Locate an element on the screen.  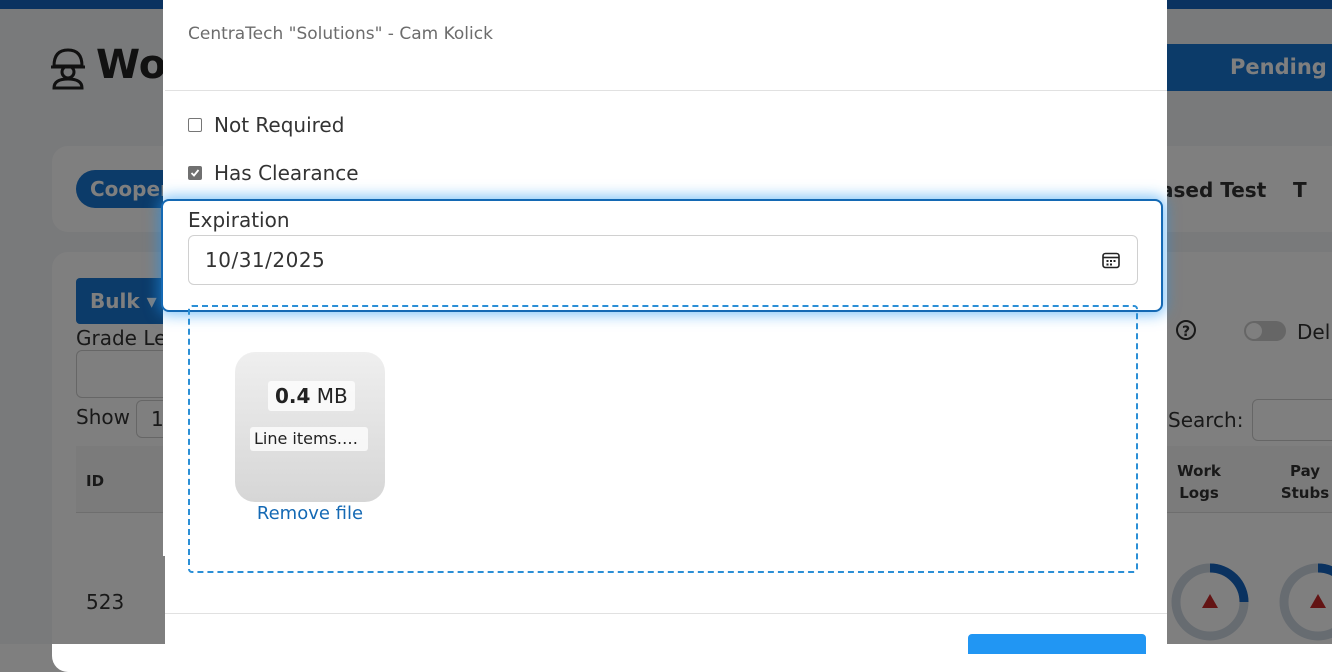
remove-file-link: Remove file is located at coordinates (310, 513).